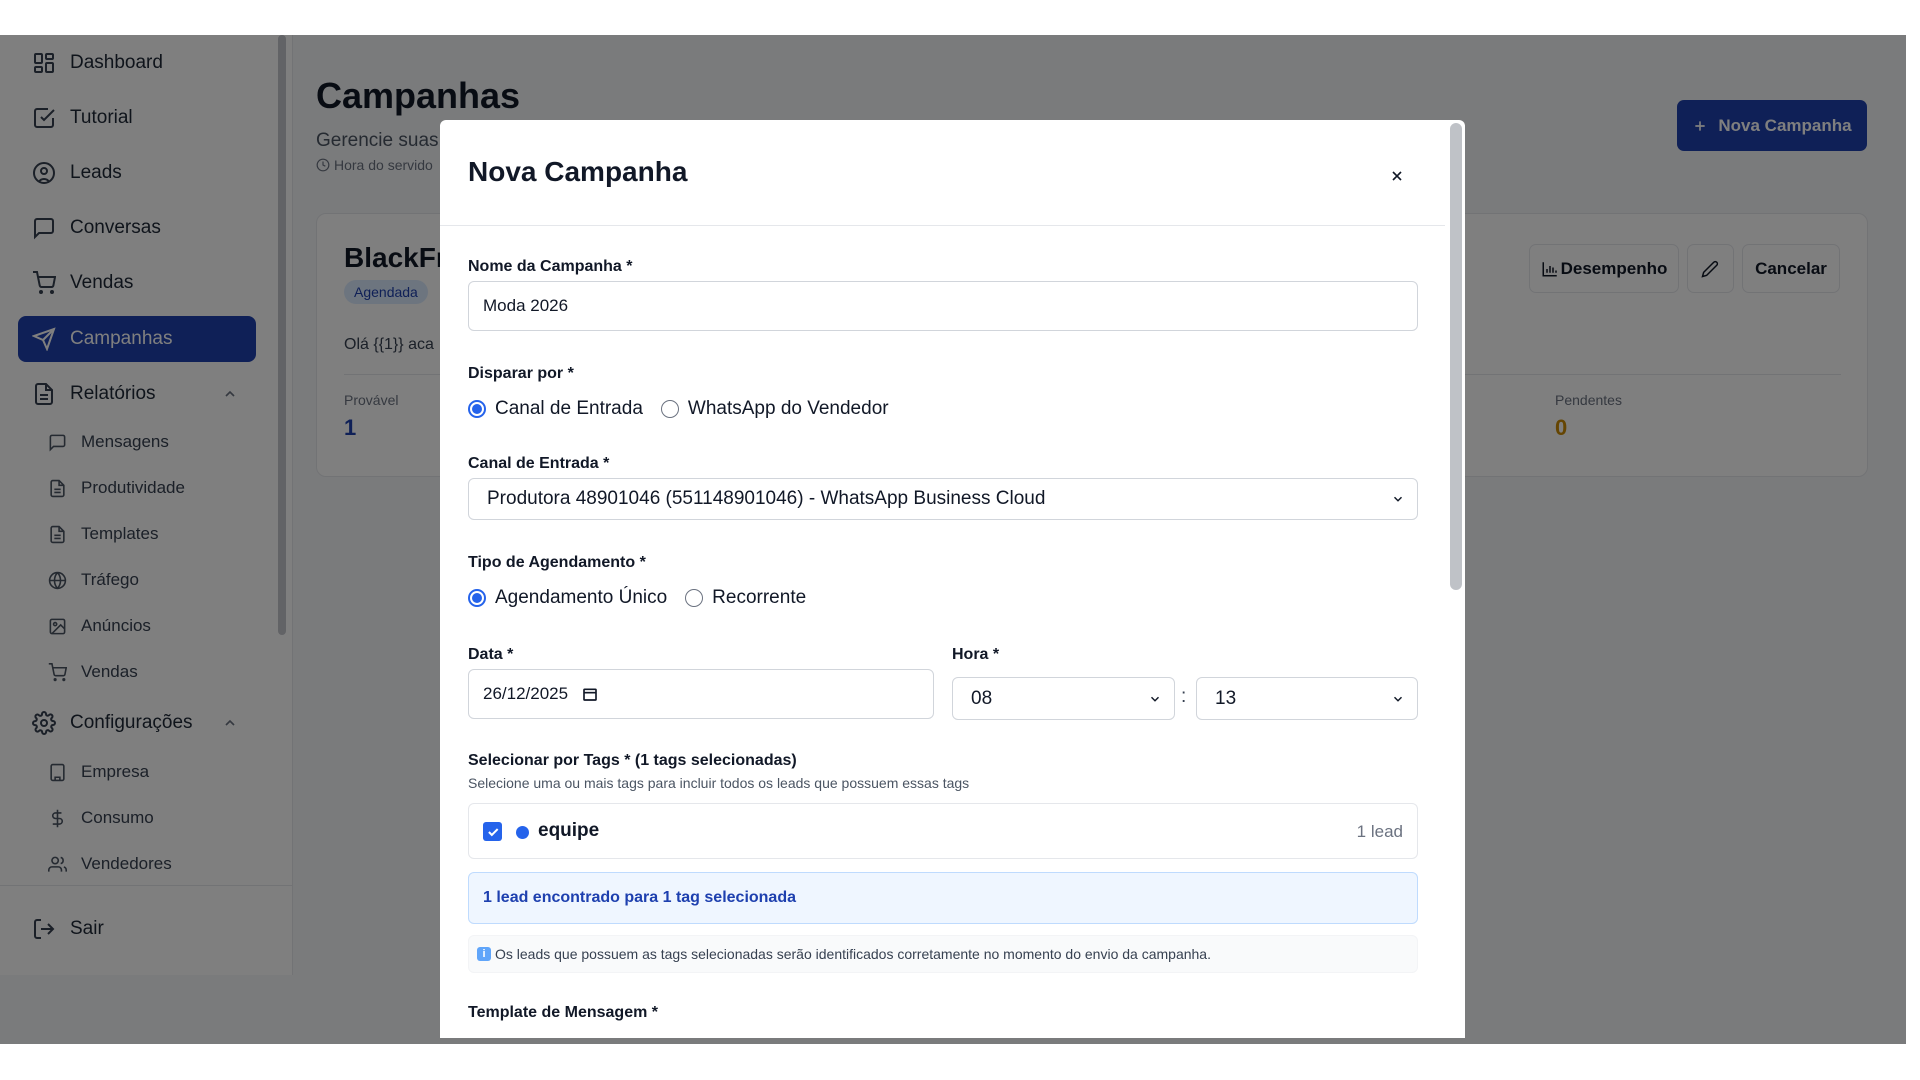 The width and height of the screenshot is (1920, 1080). I want to click on minute-value: 13, so click(1226, 698).